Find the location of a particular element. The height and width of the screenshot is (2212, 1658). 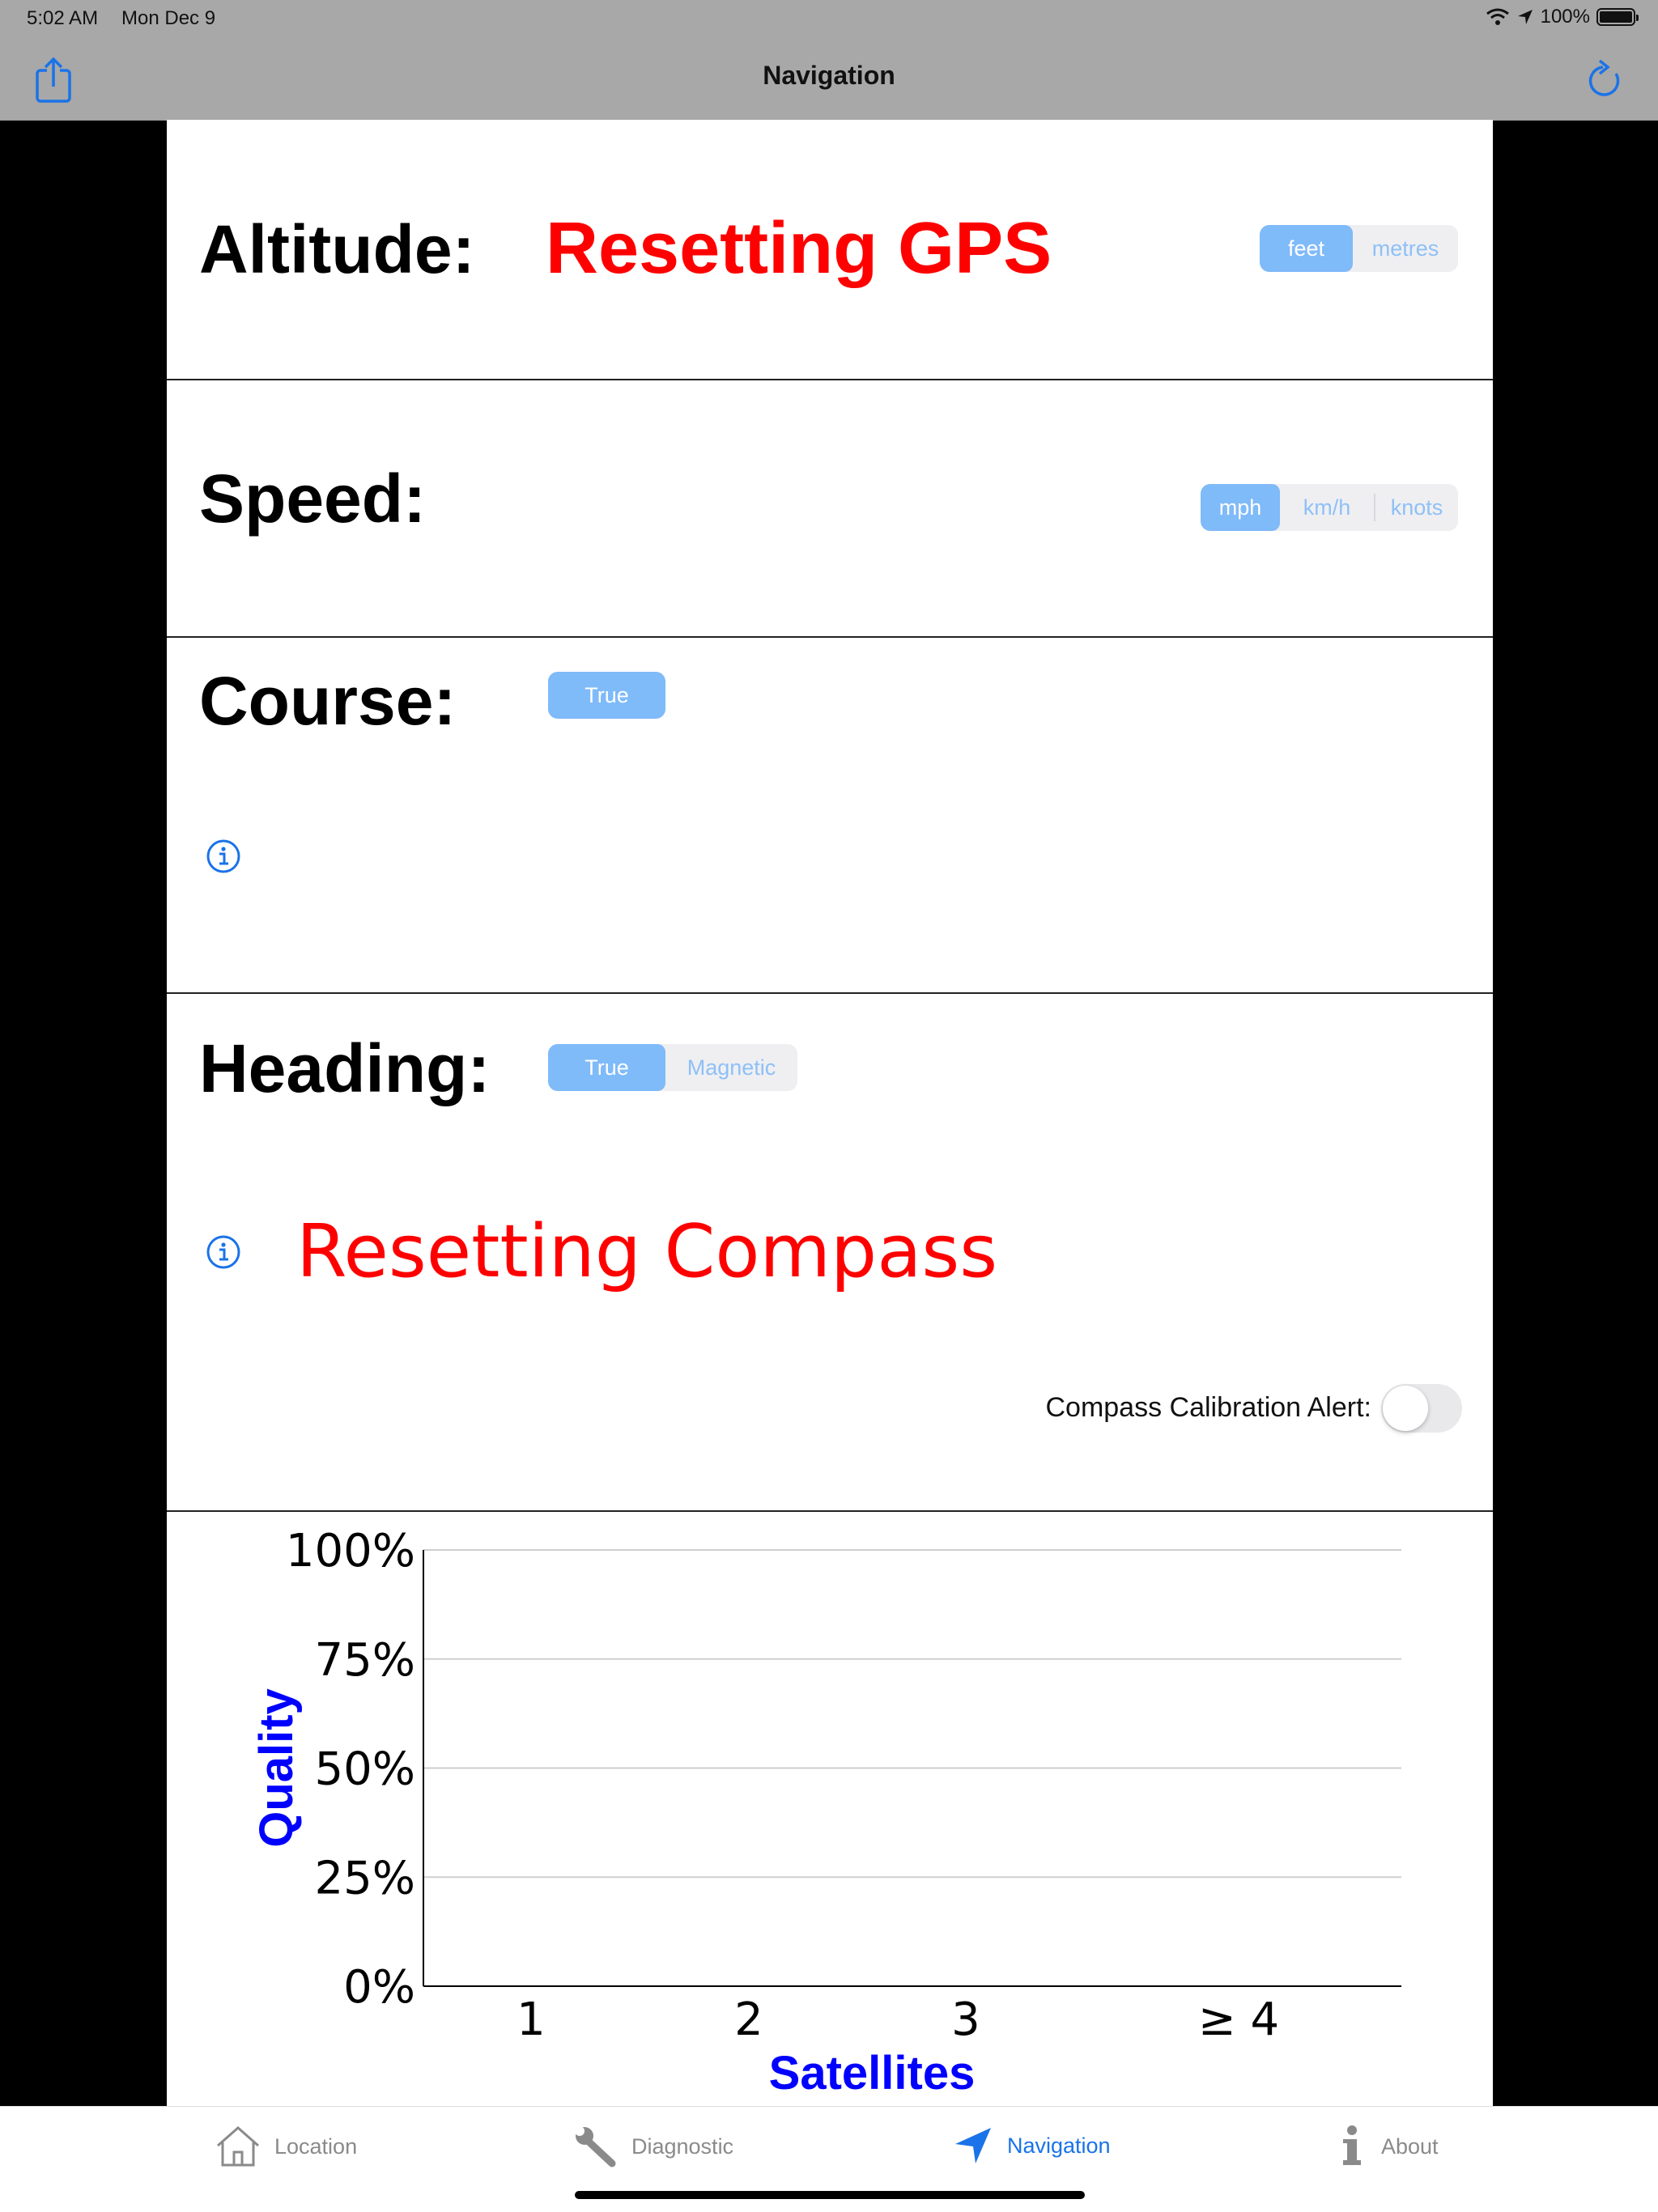

calibration-alert-label: Compass Calibration Alert: is located at coordinates (1208, 1407).